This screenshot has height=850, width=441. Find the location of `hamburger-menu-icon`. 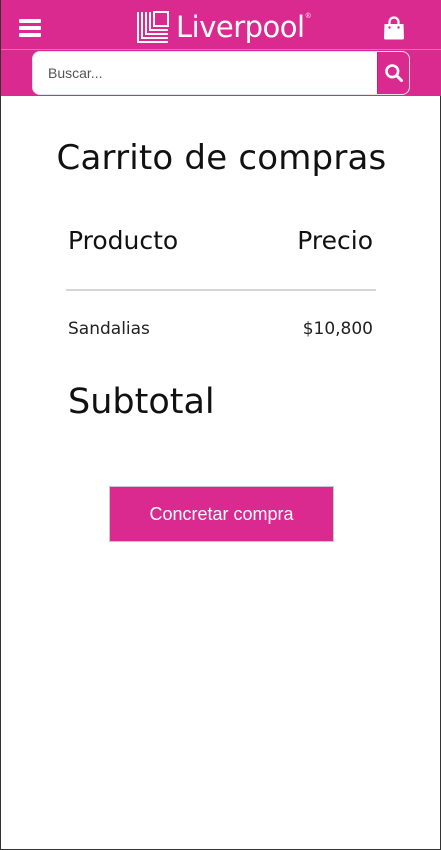

hamburger-menu-icon is located at coordinates (30, 28).